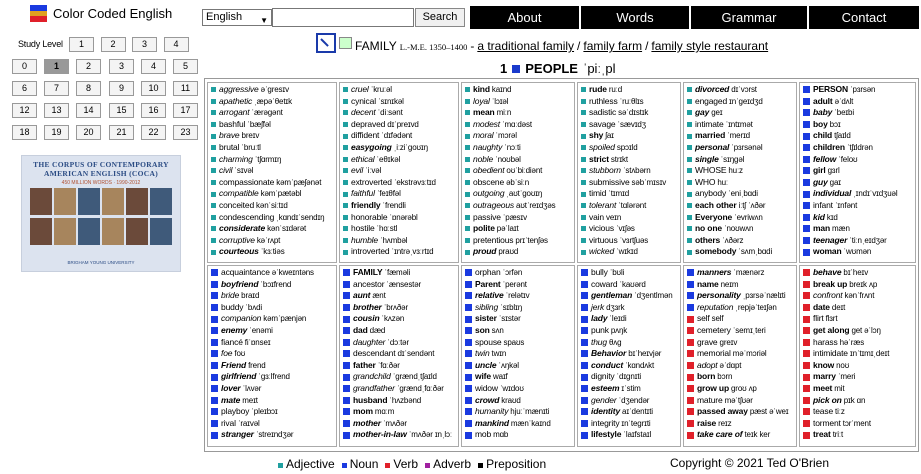 This screenshot has width=921, height=474. I want to click on word-row: sister ˈsɪstər, so click(519, 319).